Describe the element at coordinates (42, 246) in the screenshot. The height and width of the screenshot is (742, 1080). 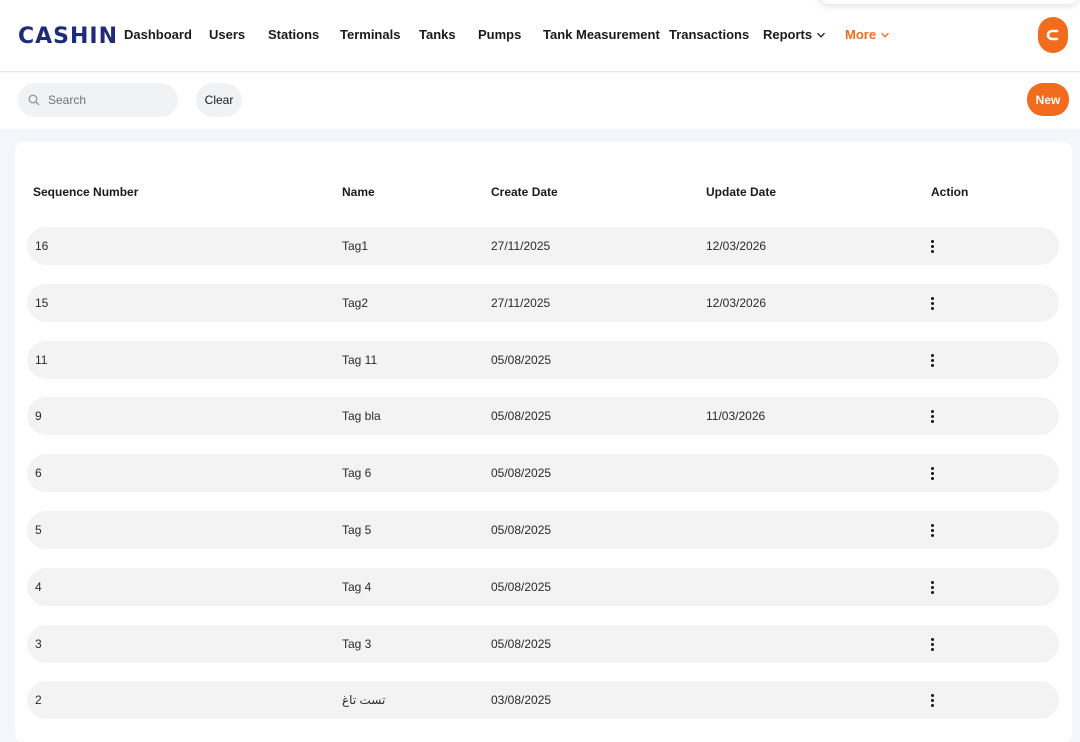
I see `cell-sequence-number: 16` at that location.